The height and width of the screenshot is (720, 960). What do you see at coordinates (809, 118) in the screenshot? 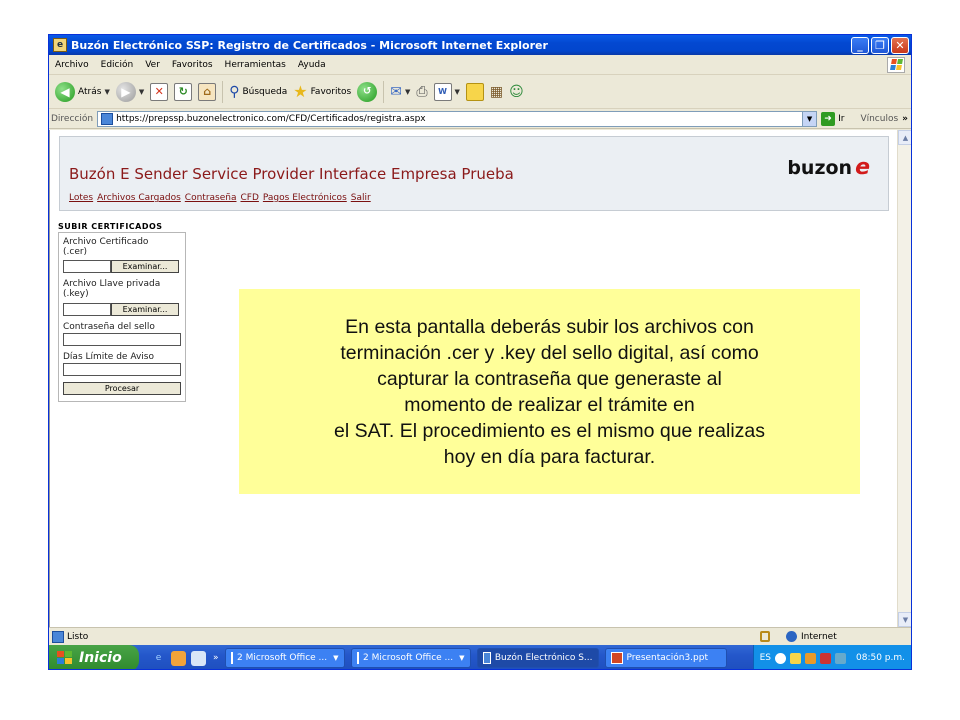
I see `url-dropdown-icon: ▼` at bounding box center [809, 118].